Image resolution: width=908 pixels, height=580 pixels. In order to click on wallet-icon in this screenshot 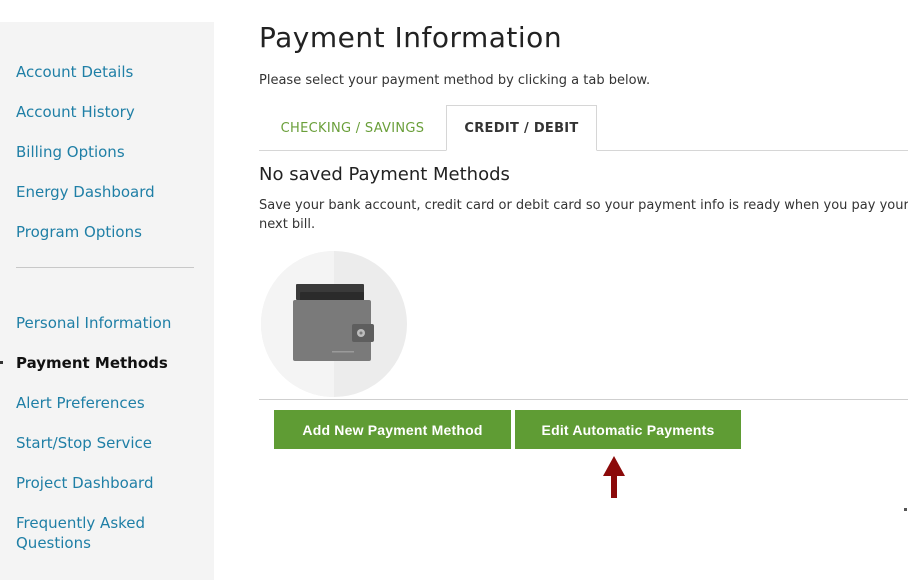, I will do `click(334, 324)`.